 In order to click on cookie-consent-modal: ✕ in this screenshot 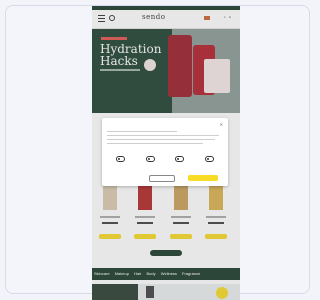, I will do `click(165, 152)`.